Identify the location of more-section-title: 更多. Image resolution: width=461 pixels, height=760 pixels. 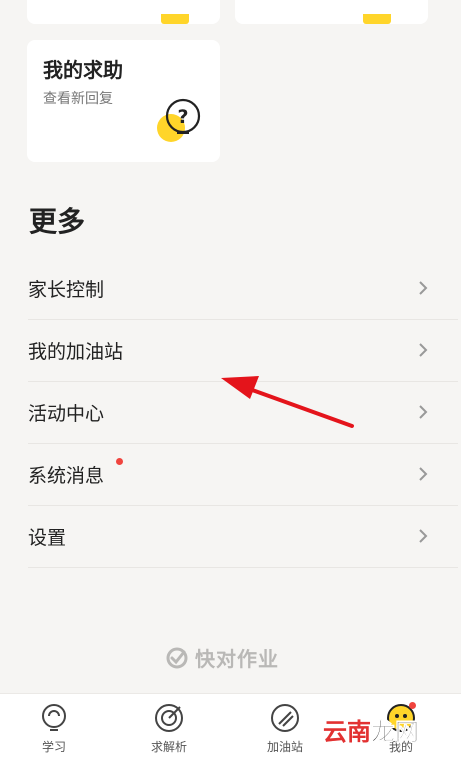
(57, 221).